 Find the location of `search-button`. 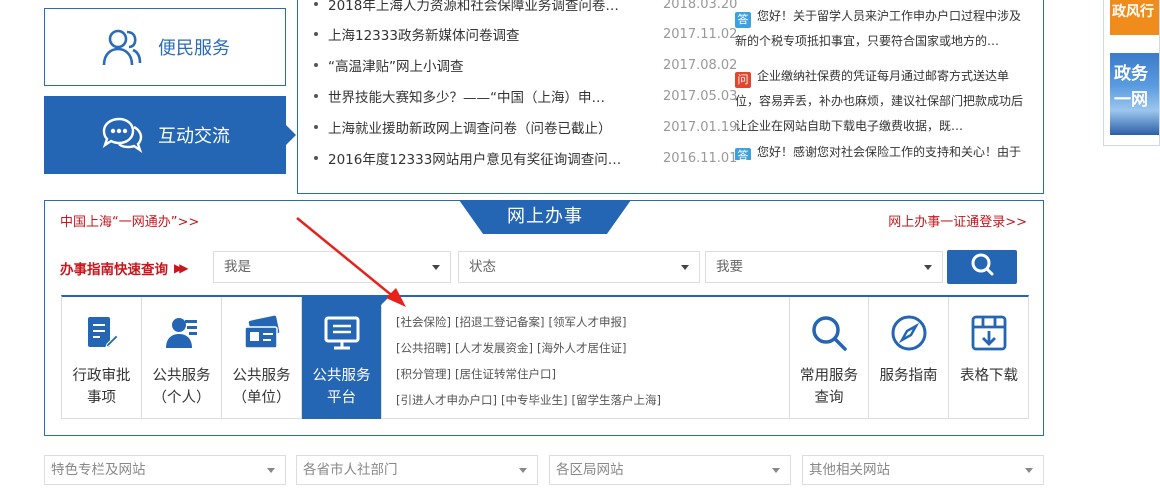

search-button is located at coordinates (982, 267).